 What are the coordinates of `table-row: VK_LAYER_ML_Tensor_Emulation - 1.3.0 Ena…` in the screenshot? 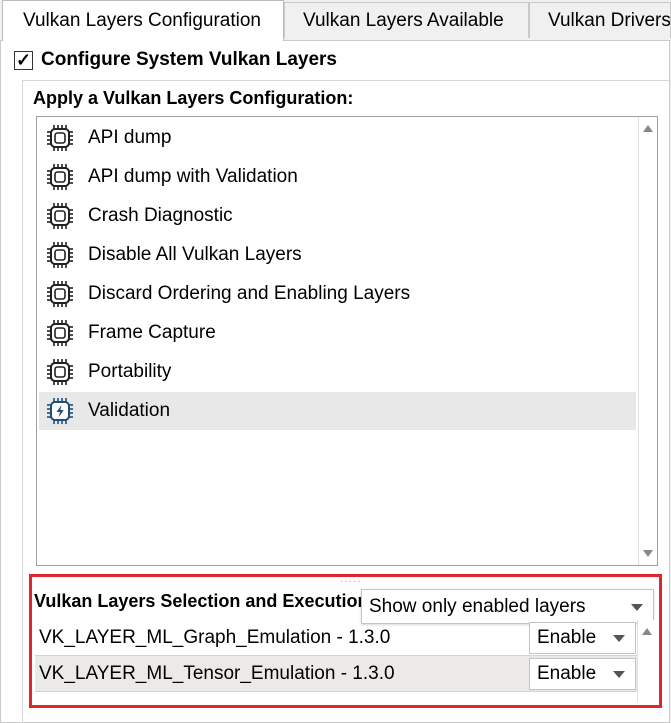 It's located at (336, 674).